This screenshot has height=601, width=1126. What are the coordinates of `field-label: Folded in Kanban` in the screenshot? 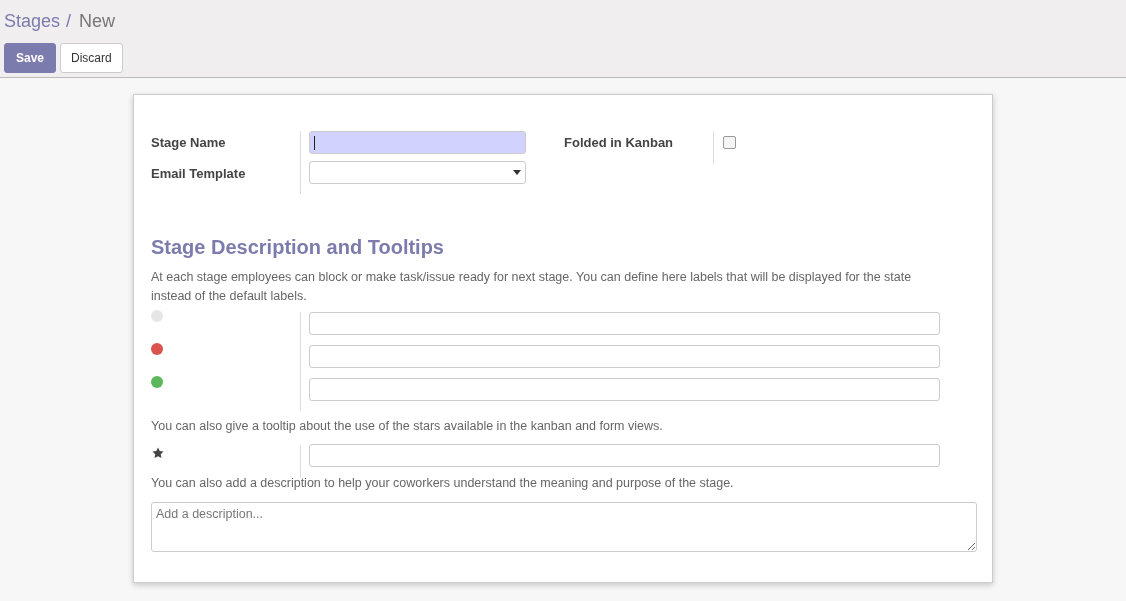 It's located at (619, 143).